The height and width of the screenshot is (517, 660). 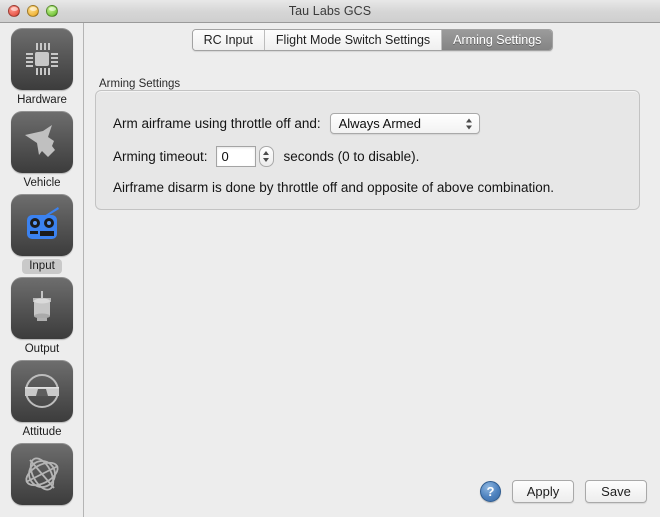 I want to click on sidebar-item-attitude: Attitude, so click(x=42, y=401).